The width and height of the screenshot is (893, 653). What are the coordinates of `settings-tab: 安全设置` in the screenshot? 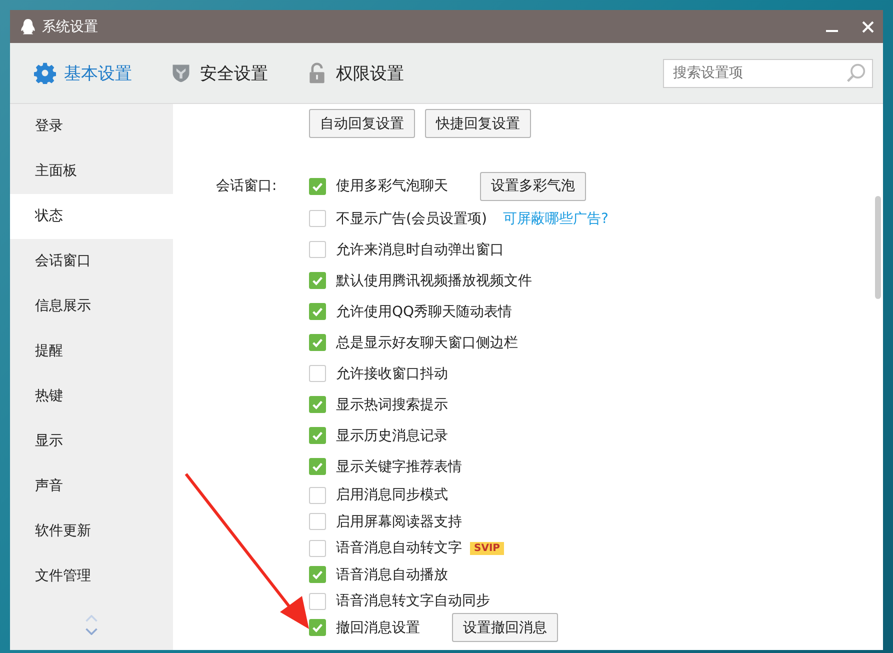 It's located at (219, 73).